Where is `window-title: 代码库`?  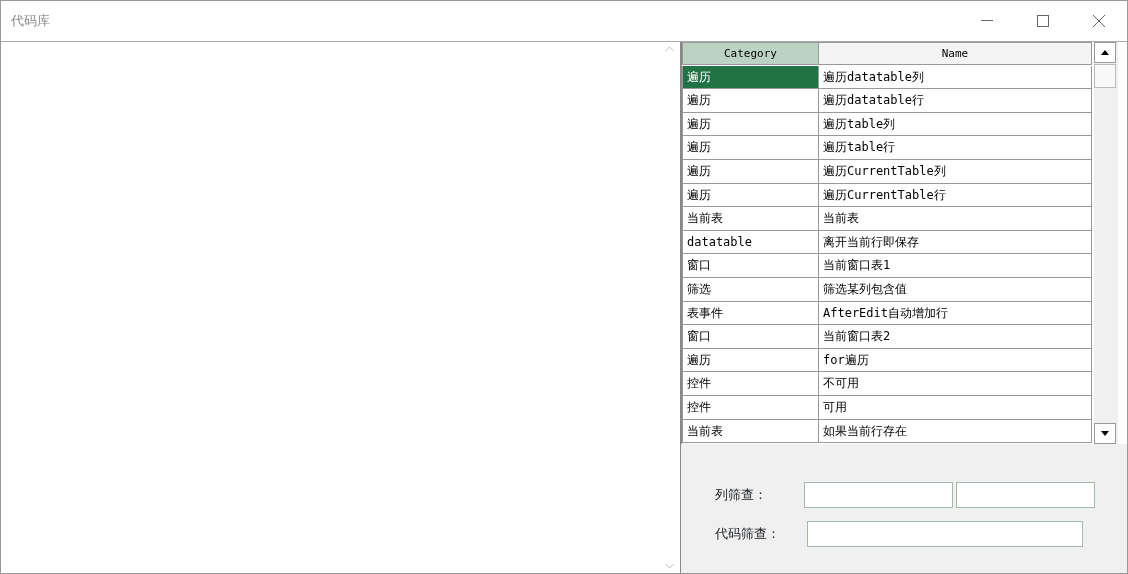
window-title: 代码库 is located at coordinates (31, 21).